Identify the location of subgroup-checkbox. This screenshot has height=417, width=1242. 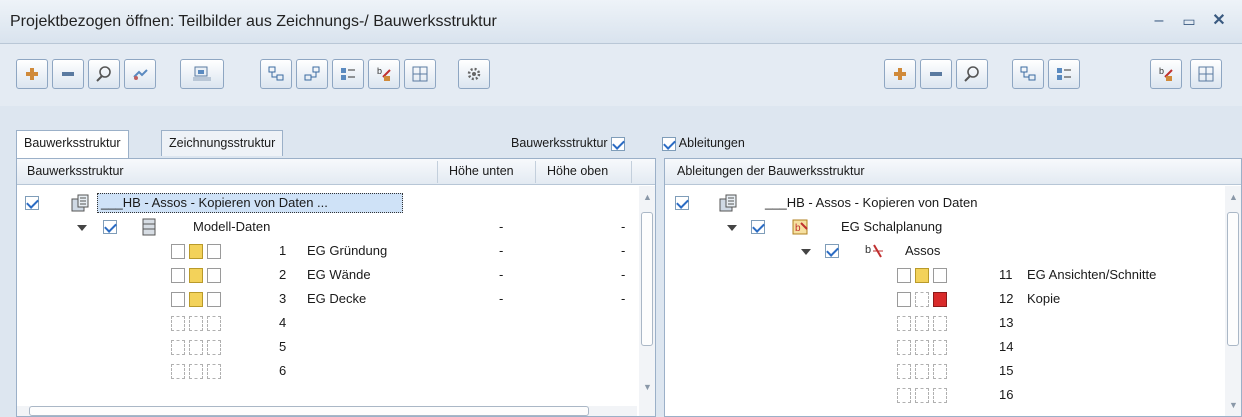
(832, 251).